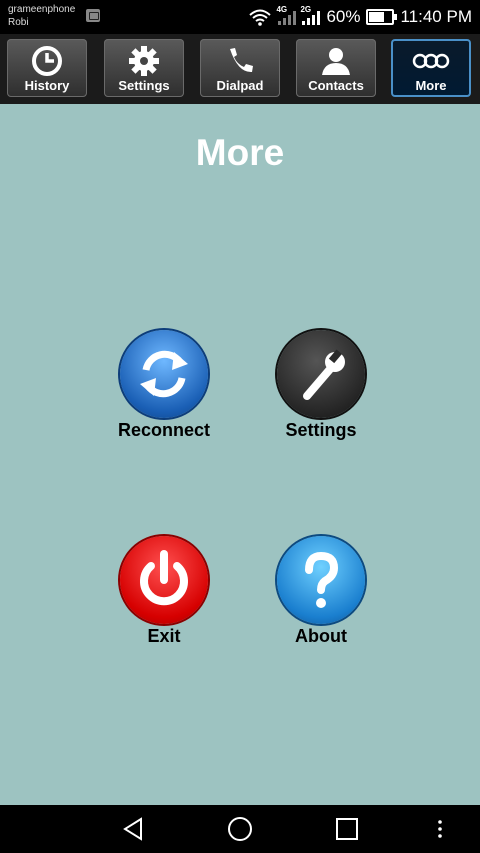 This screenshot has width=480, height=853. Describe the element at coordinates (240, 152) in the screenshot. I see `page-title: More` at that location.